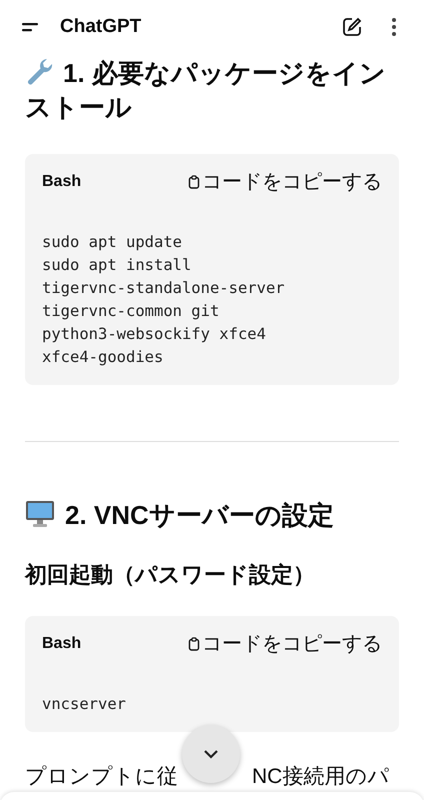  I want to click on app-title: ChatGPT, so click(101, 27).